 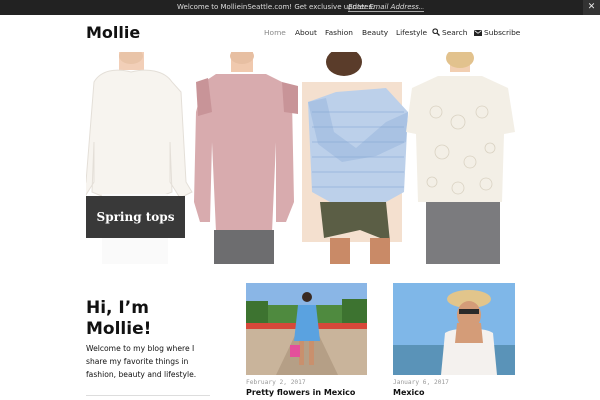 I want to click on nav-home: Home, so click(x=275, y=32).